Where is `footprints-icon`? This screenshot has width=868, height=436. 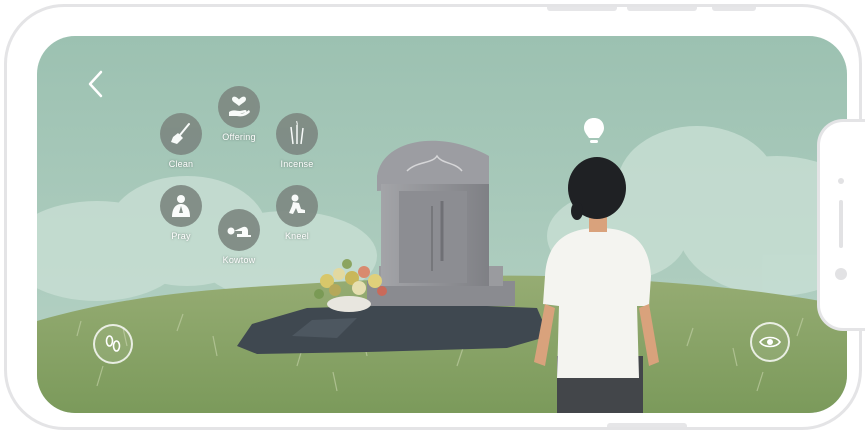 footprints-icon is located at coordinates (113, 343).